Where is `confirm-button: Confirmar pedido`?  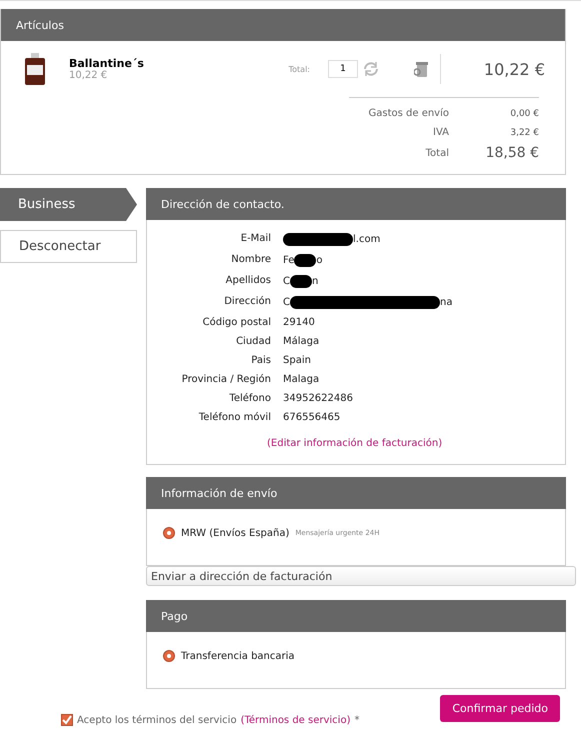 confirm-button: Confirmar pedido is located at coordinates (500, 708).